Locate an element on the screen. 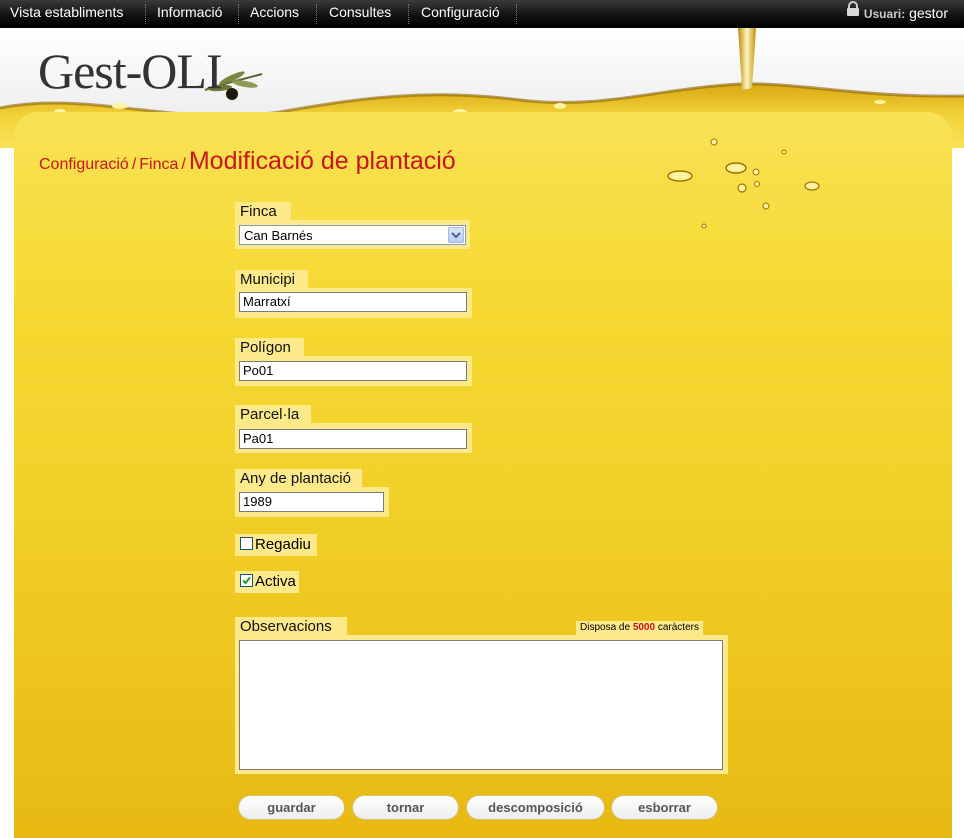  nav-consultes: Consultes is located at coordinates (360, 14).